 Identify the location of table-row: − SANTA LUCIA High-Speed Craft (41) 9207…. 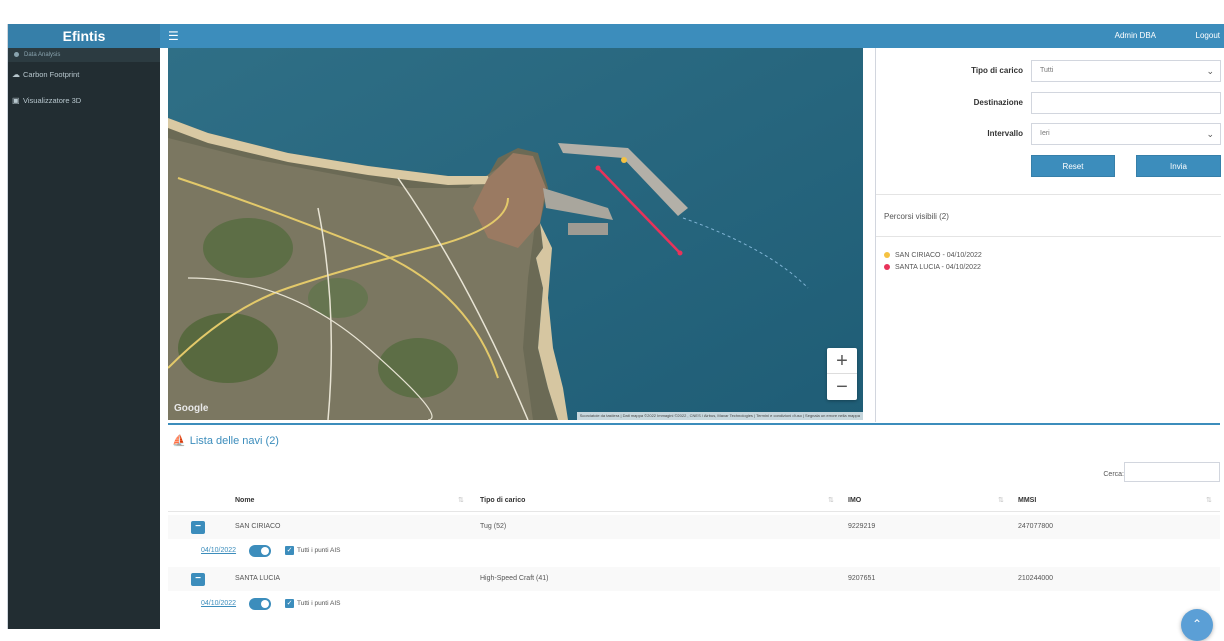
(694, 579).